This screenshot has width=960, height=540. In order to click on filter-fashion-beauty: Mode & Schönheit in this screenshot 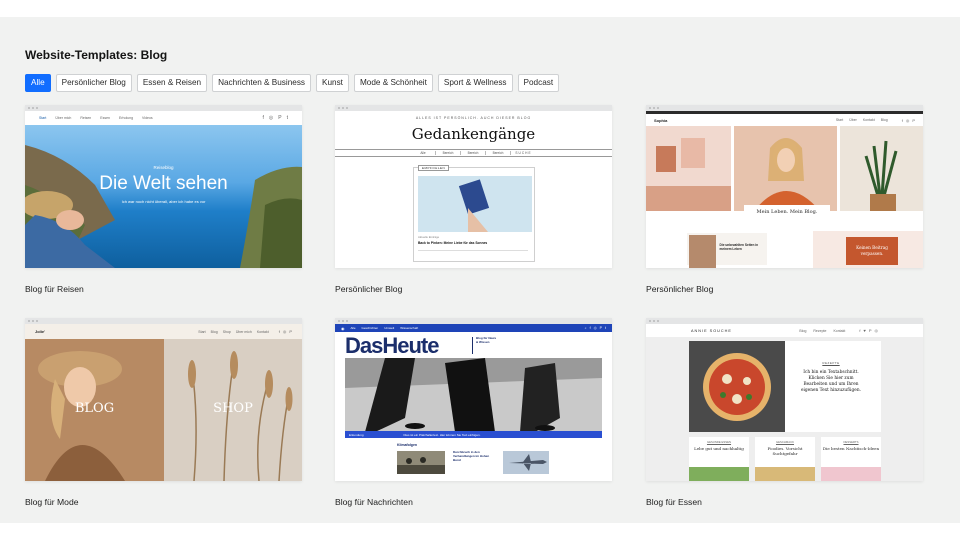, I will do `click(393, 83)`.